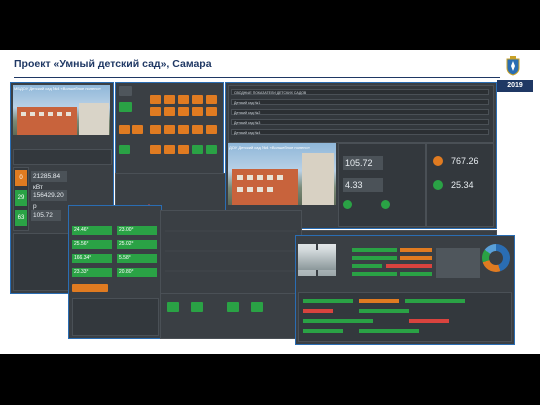 The image size is (540, 405). I want to click on sensor-value: 23.33°, so click(92, 272).